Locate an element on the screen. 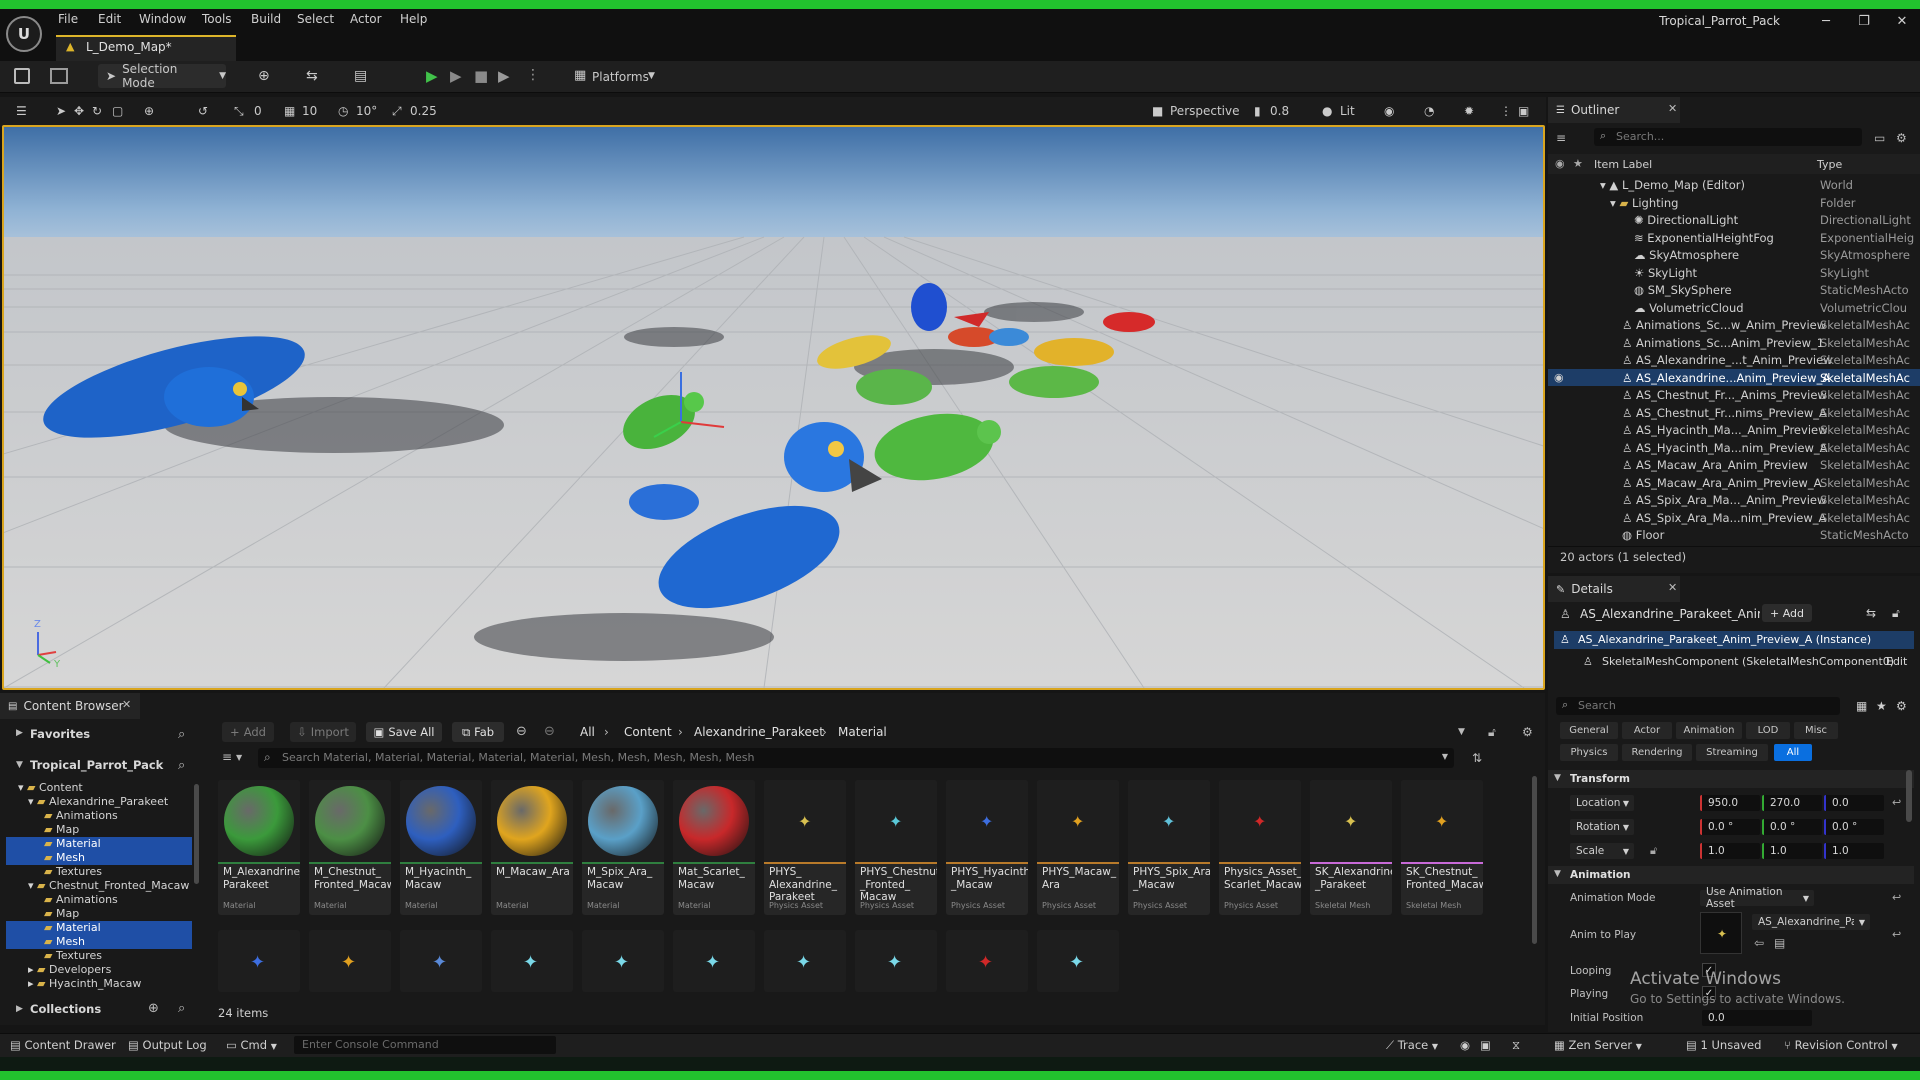 This screenshot has width=1920, height=1080. content-browser-tab: ▤ Content Browser is located at coordinates (70, 706).